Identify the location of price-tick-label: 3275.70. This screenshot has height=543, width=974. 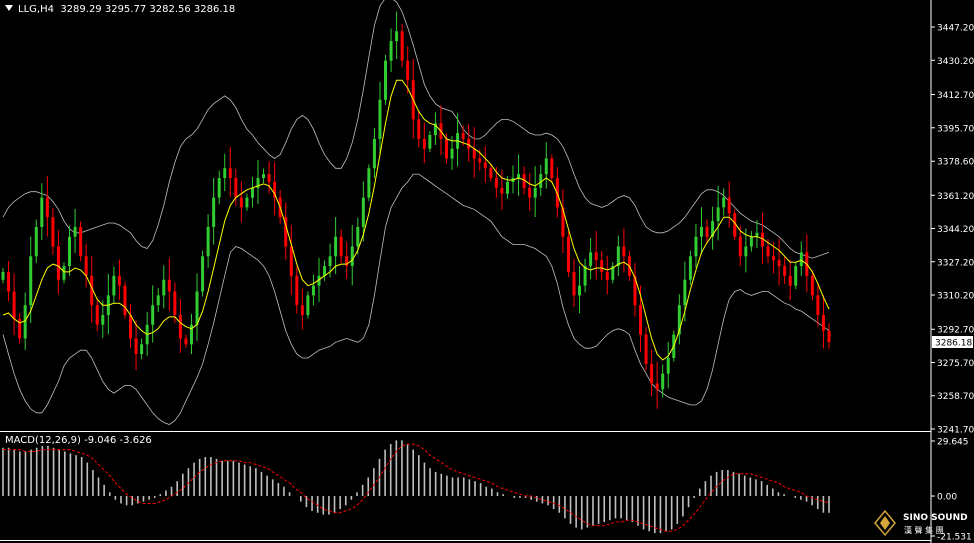
(955, 364).